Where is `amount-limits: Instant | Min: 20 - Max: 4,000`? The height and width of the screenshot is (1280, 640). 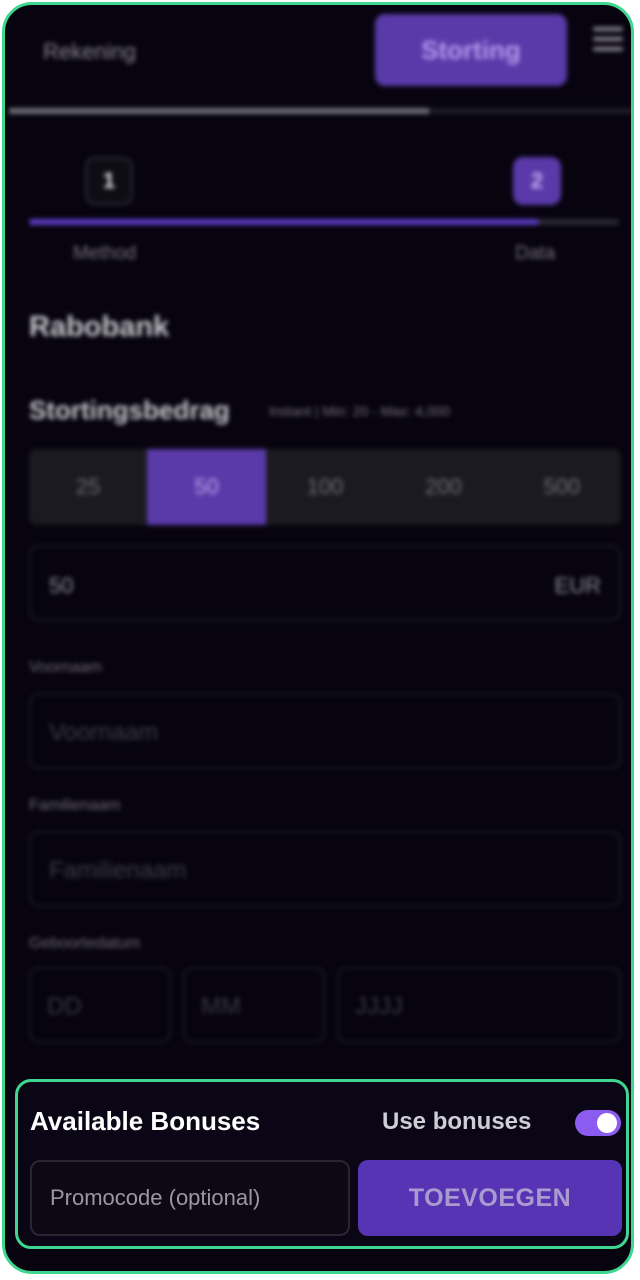
amount-limits: Instant | Min: 20 - Max: 4,000 is located at coordinates (360, 411).